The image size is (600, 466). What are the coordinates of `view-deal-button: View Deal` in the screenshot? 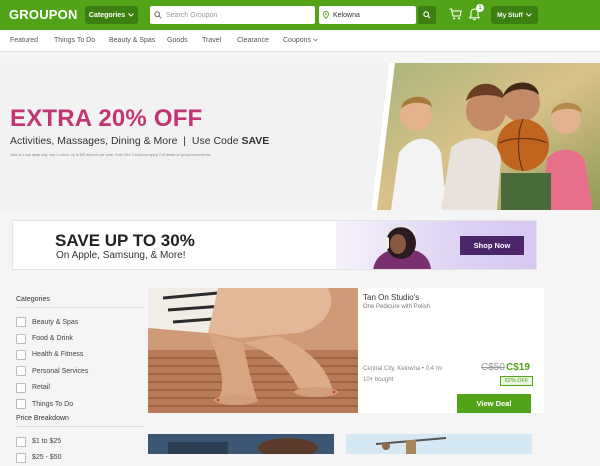 It's located at (494, 403).